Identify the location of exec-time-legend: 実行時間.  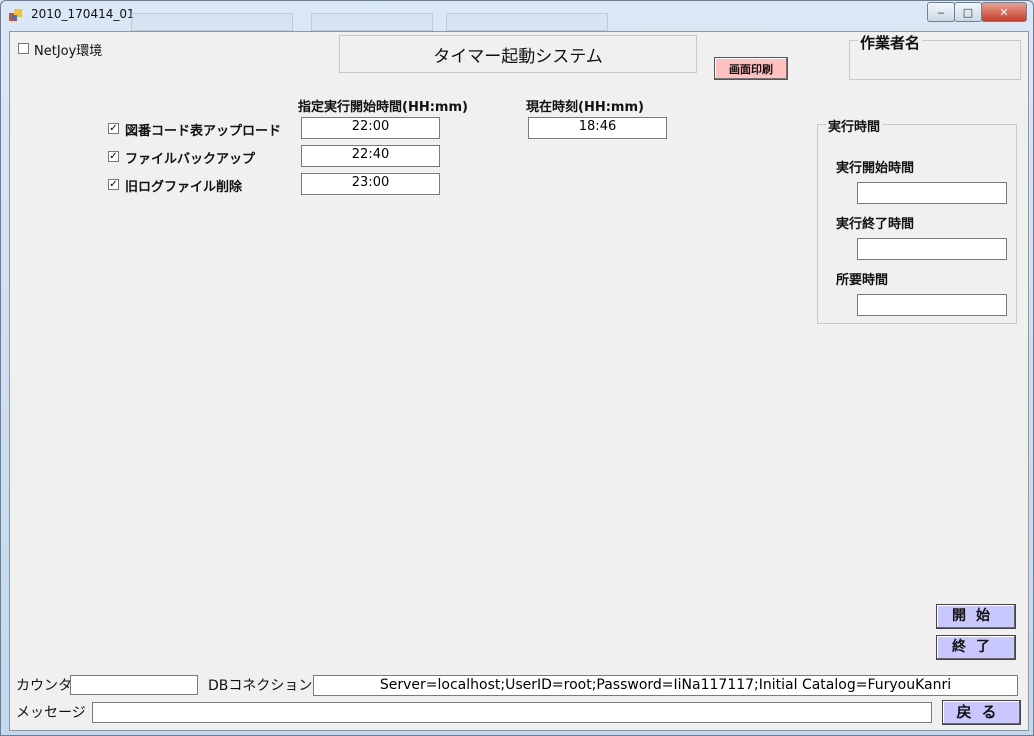
(854, 125).